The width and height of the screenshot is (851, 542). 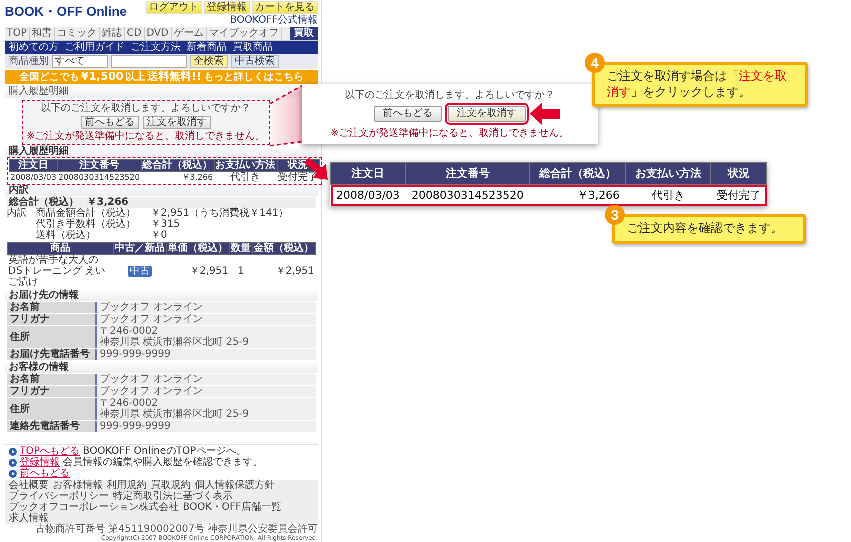 What do you see at coordinates (108, 202) in the screenshot?
I see `total-value: ￥3,266` at bounding box center [108, 202].